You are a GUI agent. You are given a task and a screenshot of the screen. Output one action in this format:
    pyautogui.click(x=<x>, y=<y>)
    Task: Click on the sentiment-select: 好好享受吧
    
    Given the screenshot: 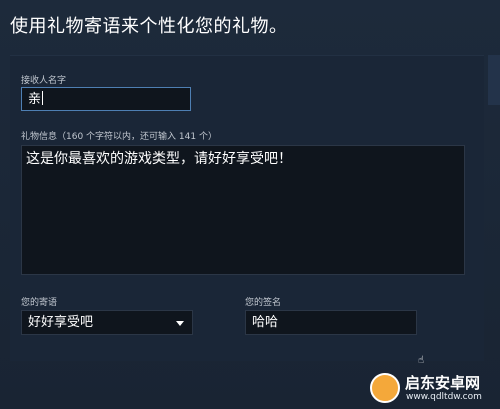 What is the action you would take?
    pyautogui.click(x=107, y=322)
    